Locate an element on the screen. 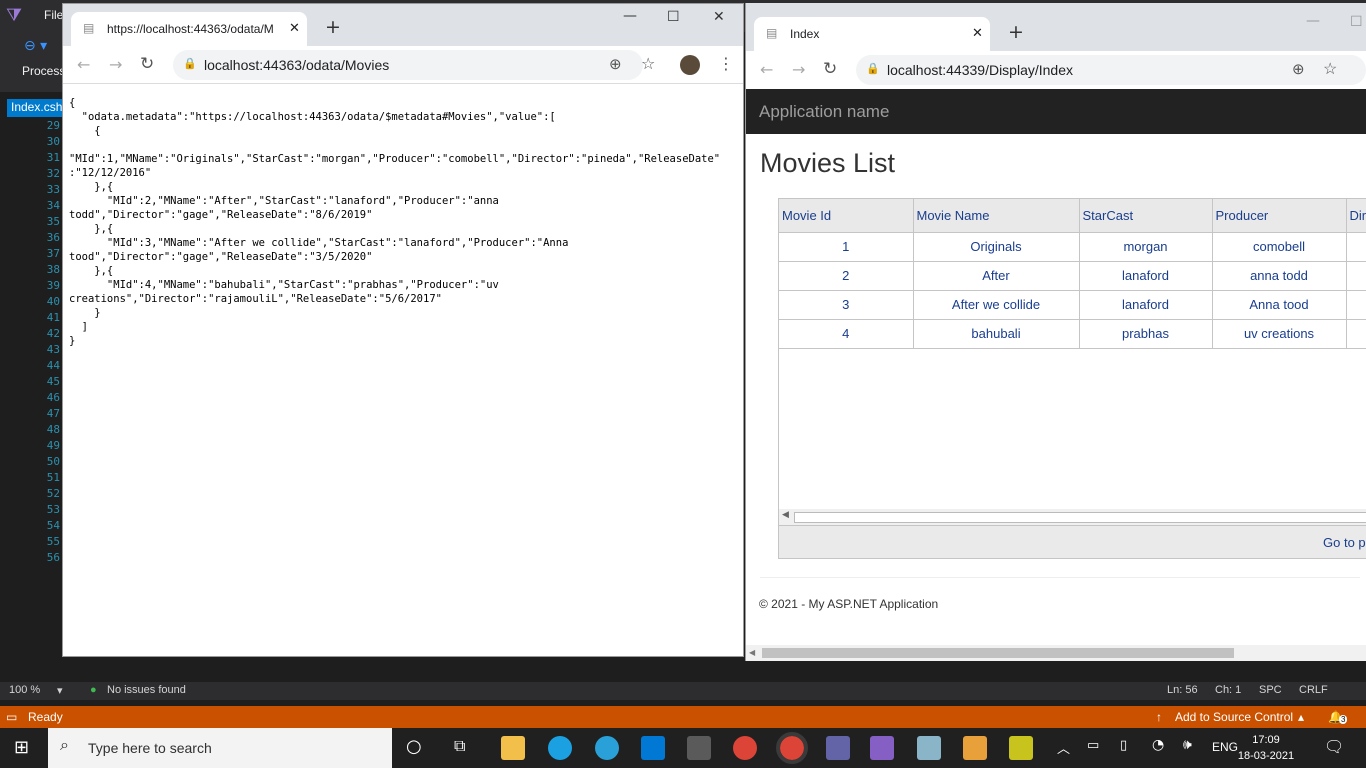 Image resolution: width=1366 pixels, height=768 pixels. app-name-link: Application name is located at coordinates (824, 112).